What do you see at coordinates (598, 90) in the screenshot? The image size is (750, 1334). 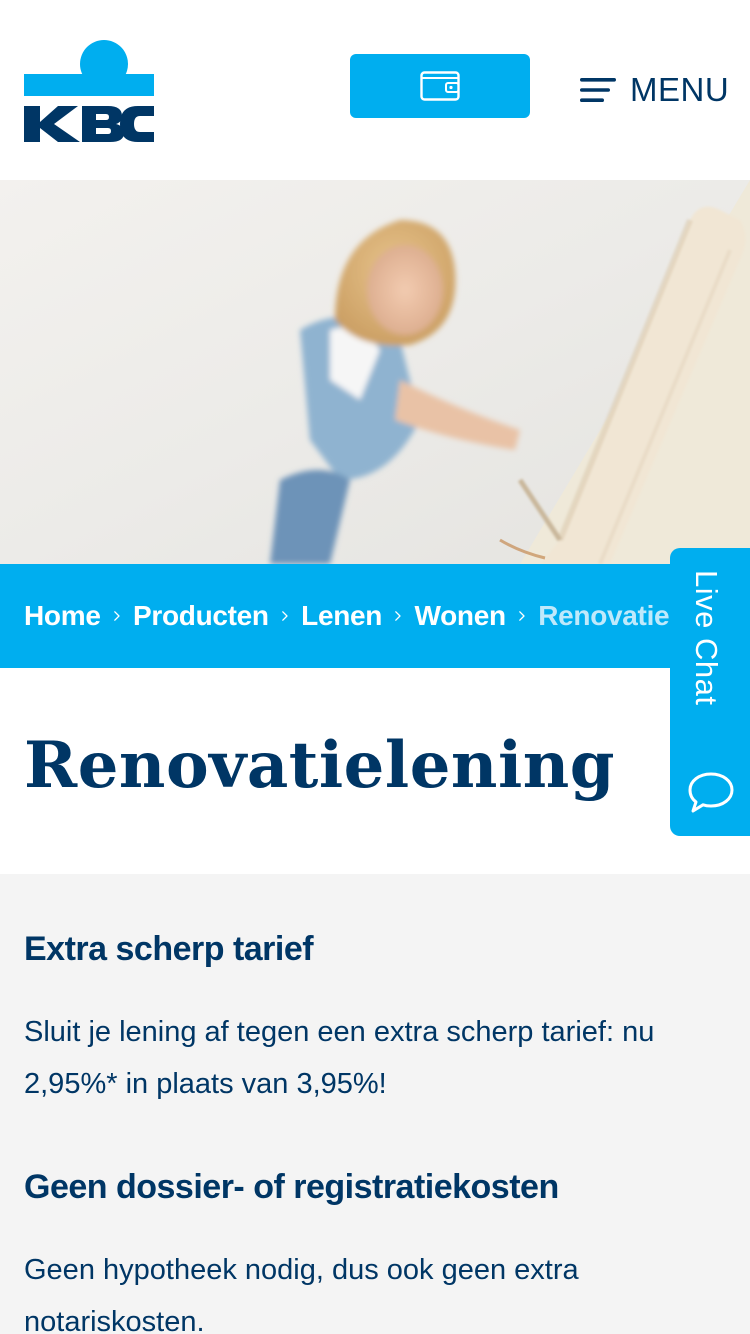 I see `hamburger-icon` at bounding box center [598, 90].